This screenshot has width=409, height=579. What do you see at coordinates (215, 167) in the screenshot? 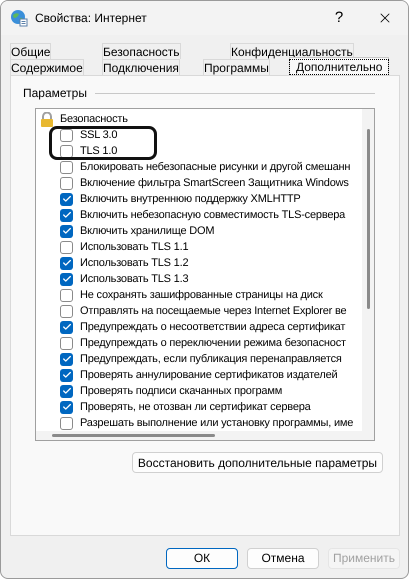
I see `option-label: Блокировать небезопасные рисунки и другой смешанн` at bounding box center [215, 167].